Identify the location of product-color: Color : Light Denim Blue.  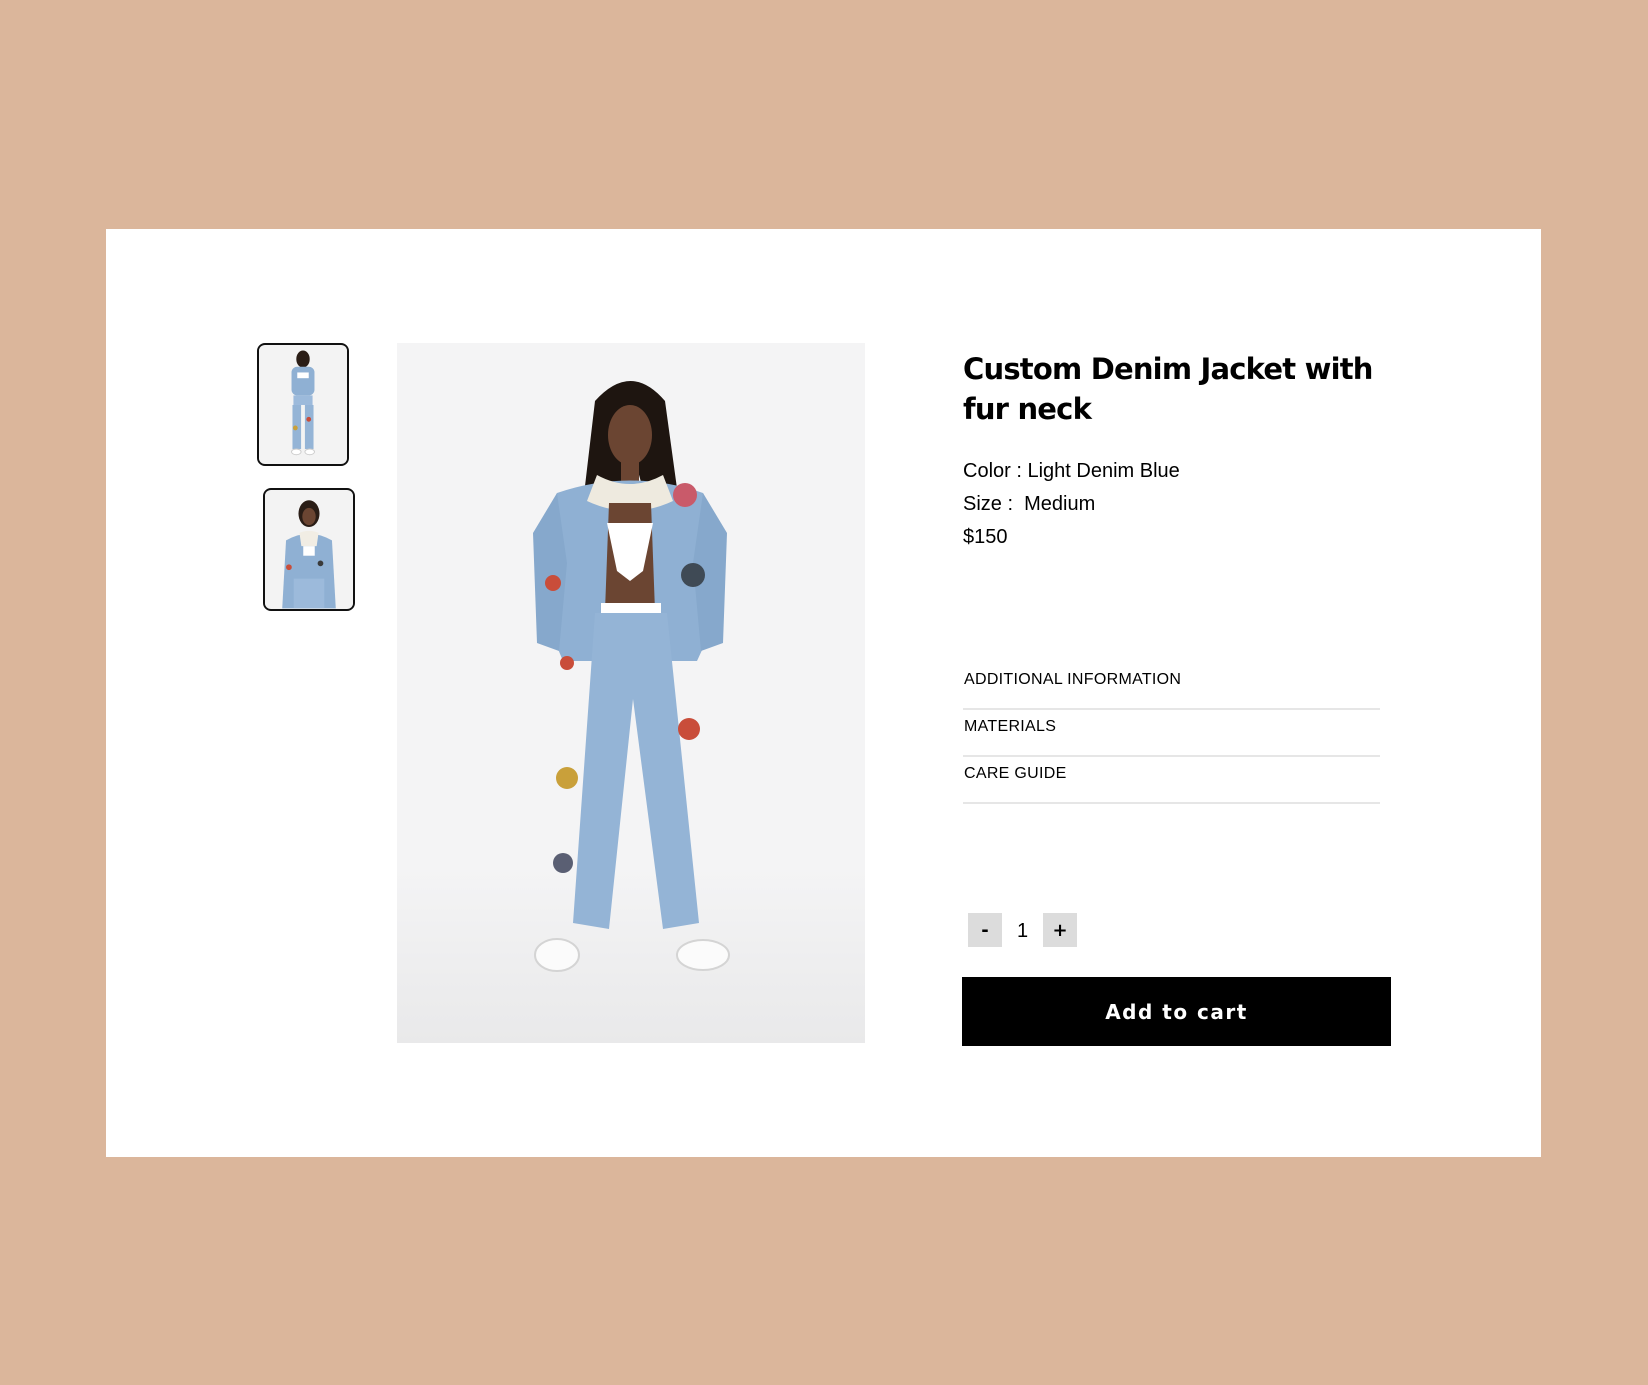
(1071, 471).